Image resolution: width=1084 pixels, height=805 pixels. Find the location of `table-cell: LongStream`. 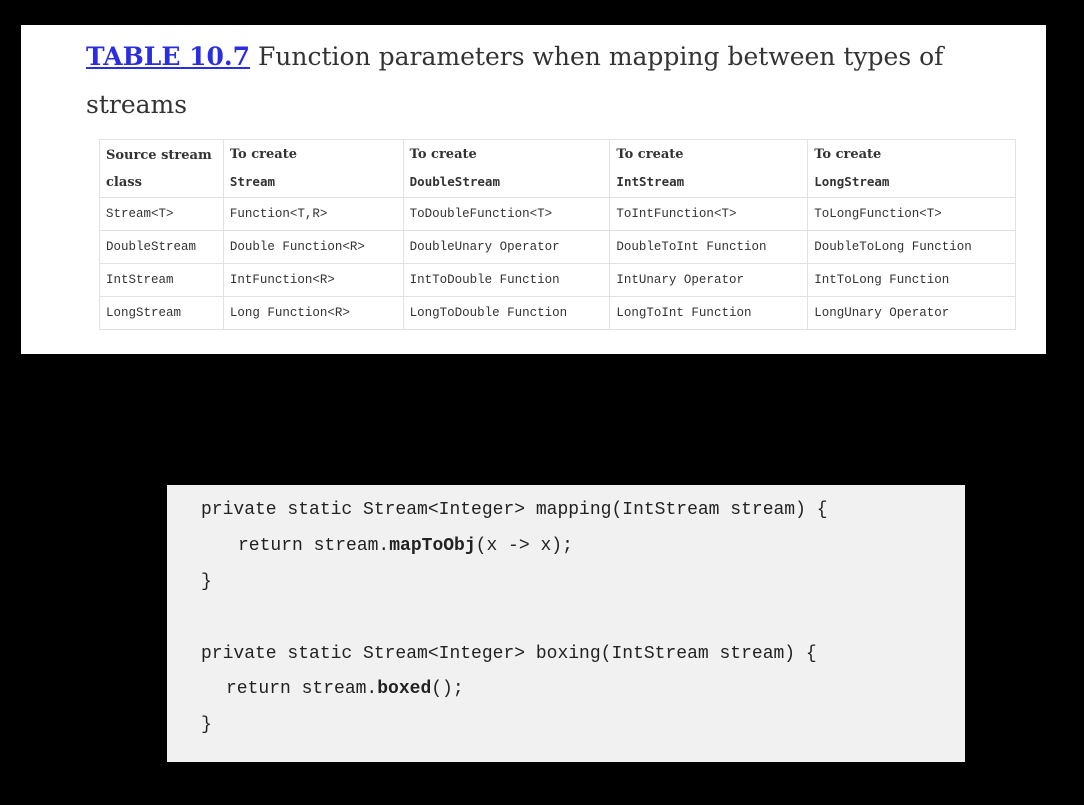

table-cell: LongStream is located at coordinates (161, 313).